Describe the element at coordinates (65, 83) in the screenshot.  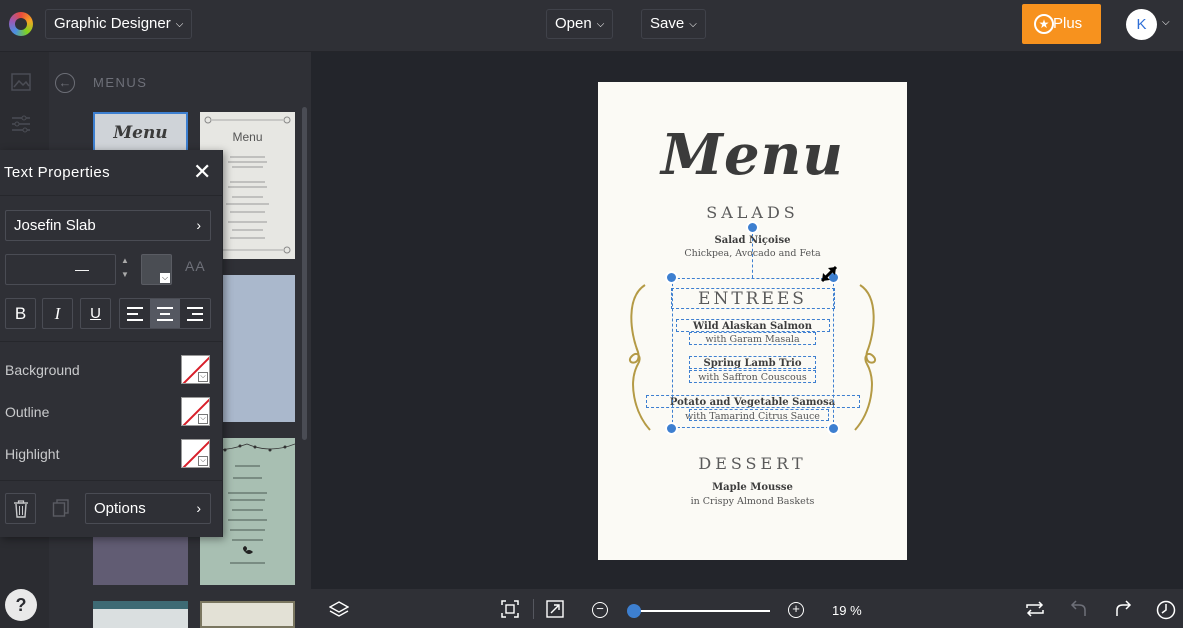
I see `back-arrow-icon: ←` at that location.